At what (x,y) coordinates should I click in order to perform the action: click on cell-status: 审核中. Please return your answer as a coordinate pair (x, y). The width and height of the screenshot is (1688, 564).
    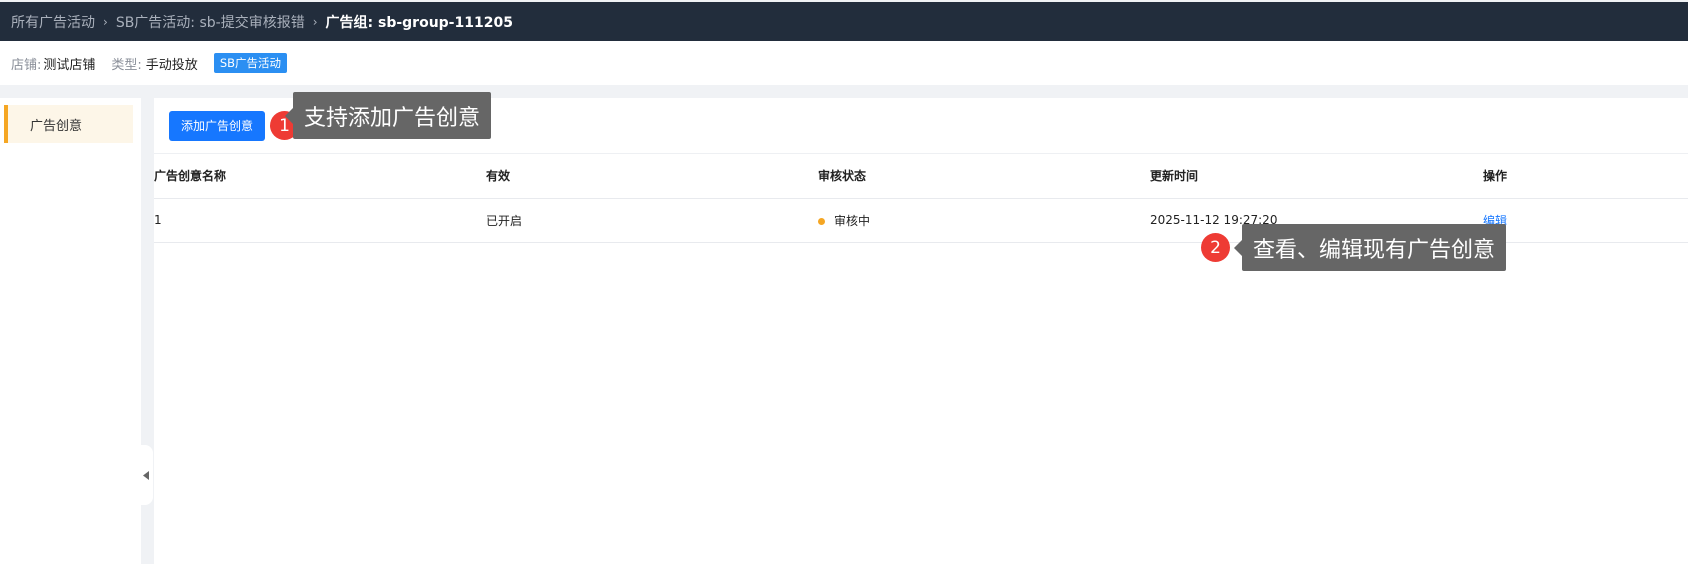
    Looking at the image, I should click on (984, 220).